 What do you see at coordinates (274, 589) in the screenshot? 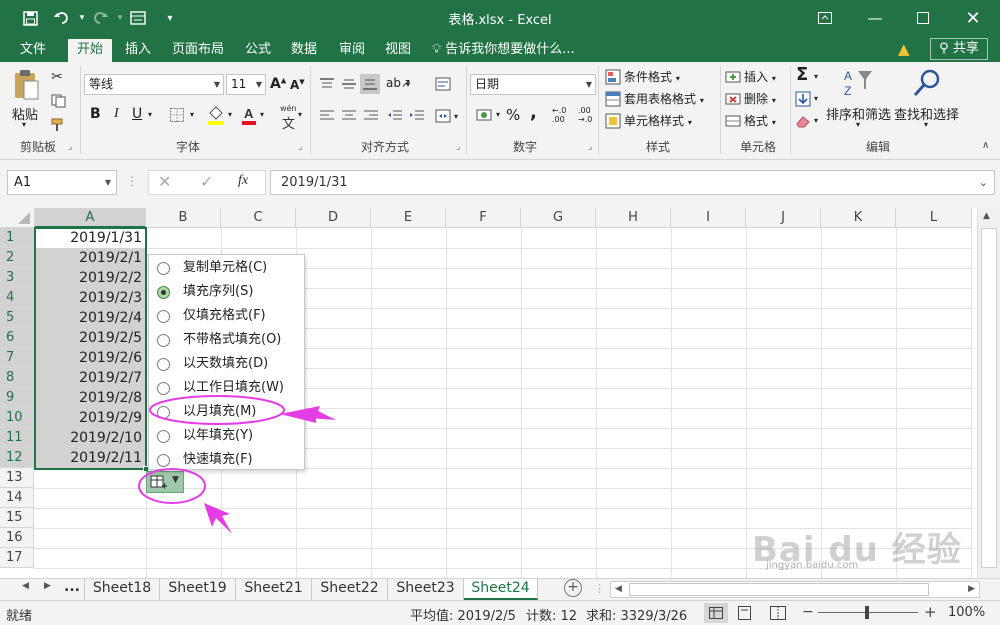
I see `sheet-tab: Sheet21` at bounding box center [274, 589].